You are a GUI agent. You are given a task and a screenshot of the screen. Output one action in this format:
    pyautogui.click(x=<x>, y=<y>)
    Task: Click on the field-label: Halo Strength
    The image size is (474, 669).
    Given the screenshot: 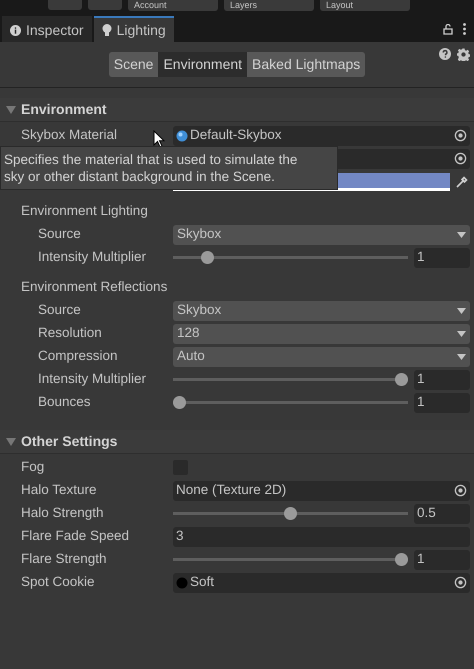 What is the action you would take?
    pyautogui.click(x=62, y=512)
    